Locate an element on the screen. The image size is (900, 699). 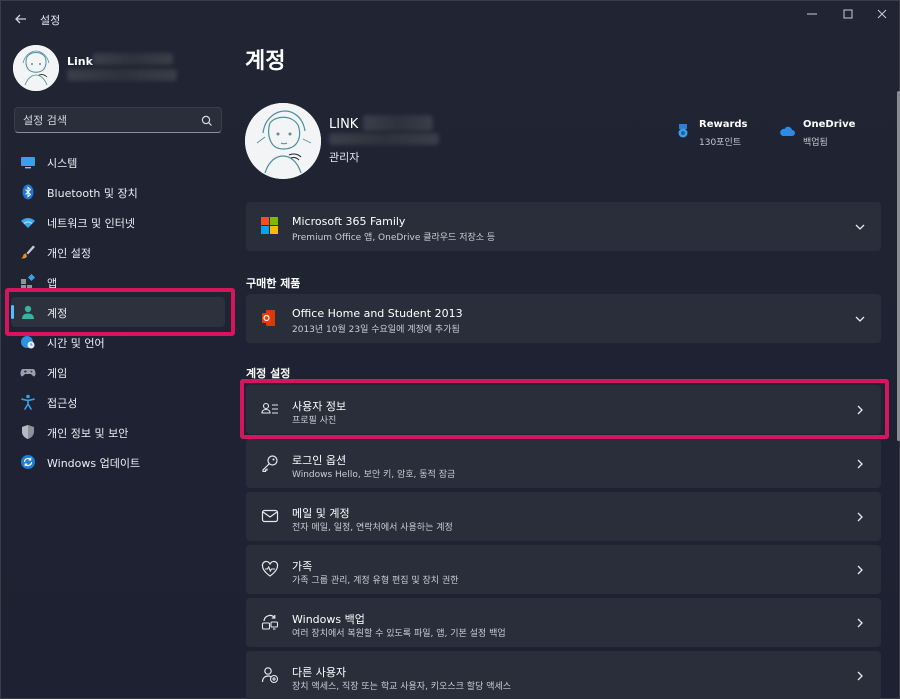
family-title: 가족 is located at coordinates (302, 566).